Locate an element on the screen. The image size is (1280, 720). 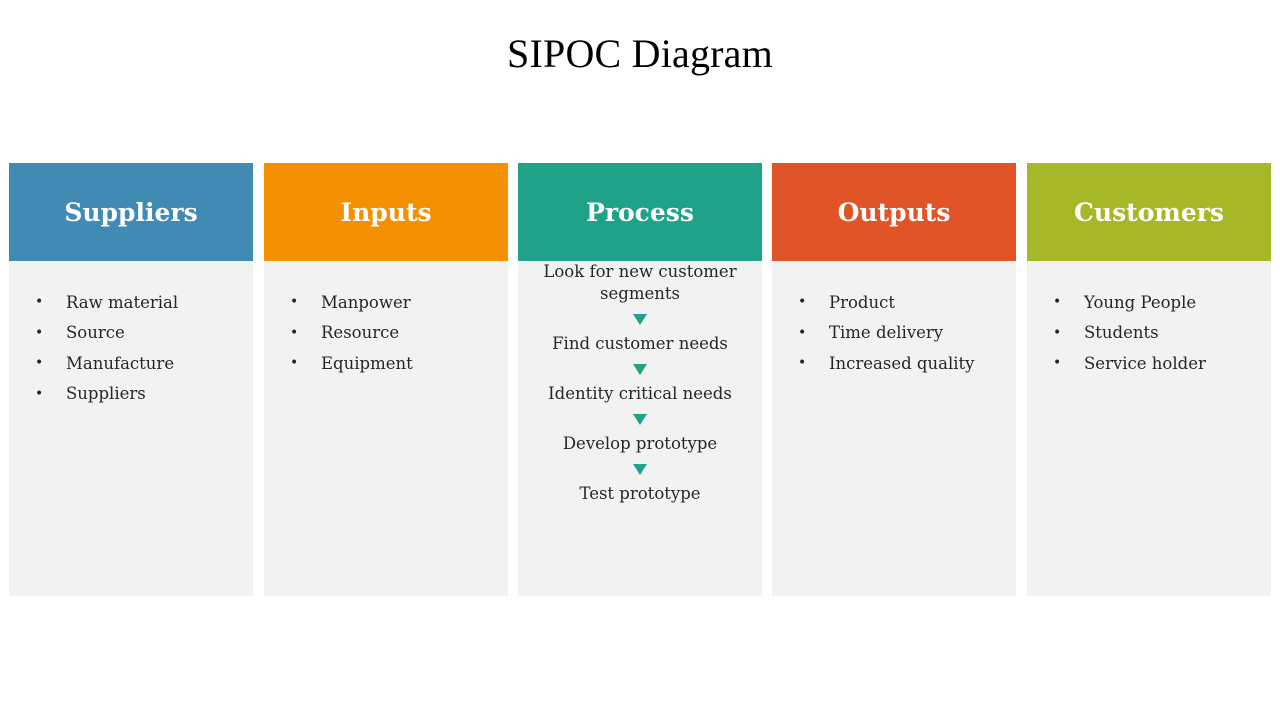
list-item: • Service holder is located at coordinates (1129, 363).